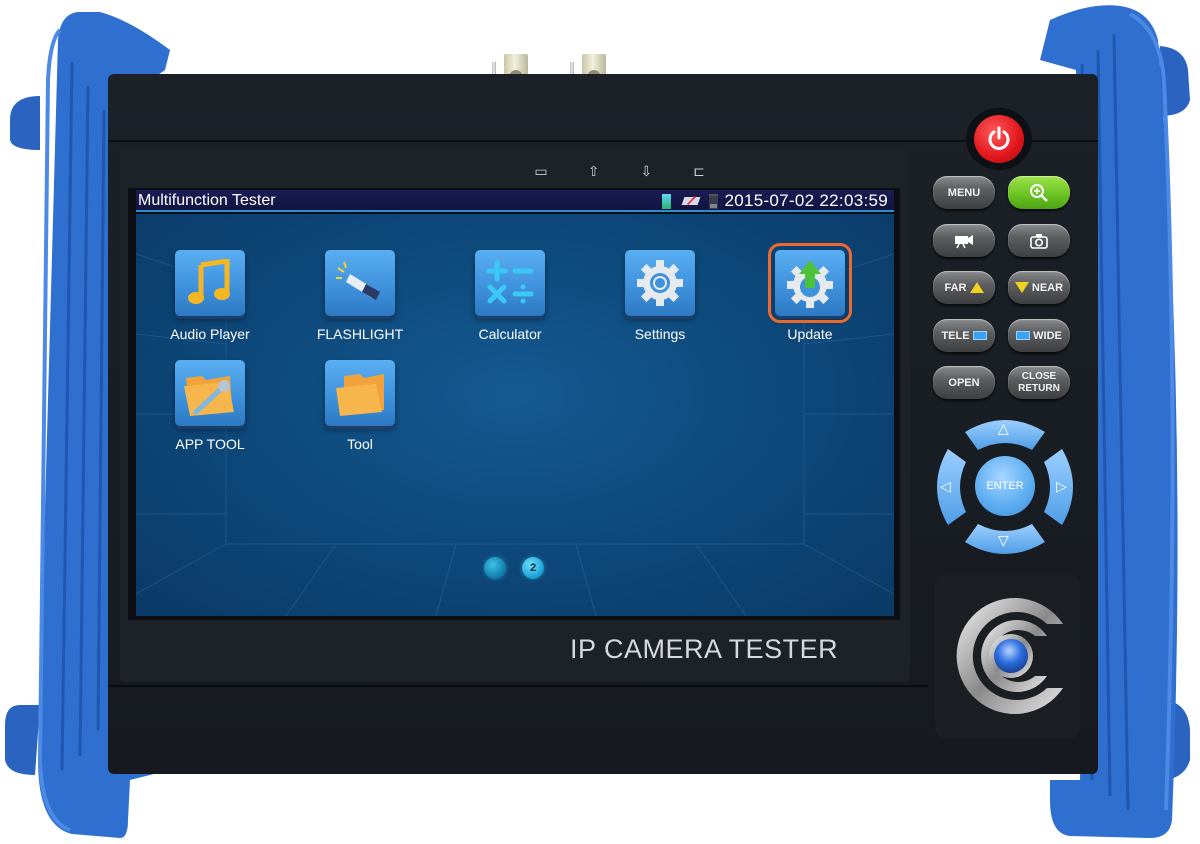 This screenshot has height=844, width=1200. Describe the element at coordinates (646, 171) in the screenshot. I see `download-arrow-icon: ⇩` at that location.